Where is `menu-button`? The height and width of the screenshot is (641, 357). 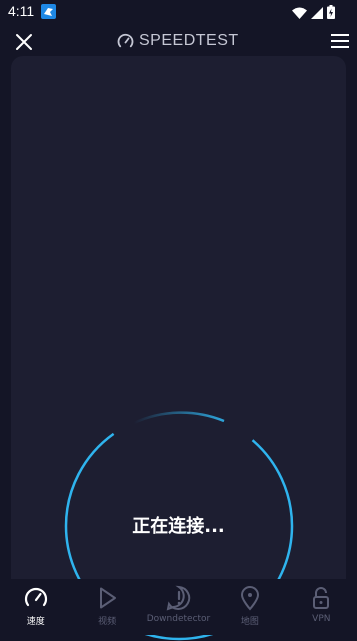
menu-button is located at coordinates (340, 41).